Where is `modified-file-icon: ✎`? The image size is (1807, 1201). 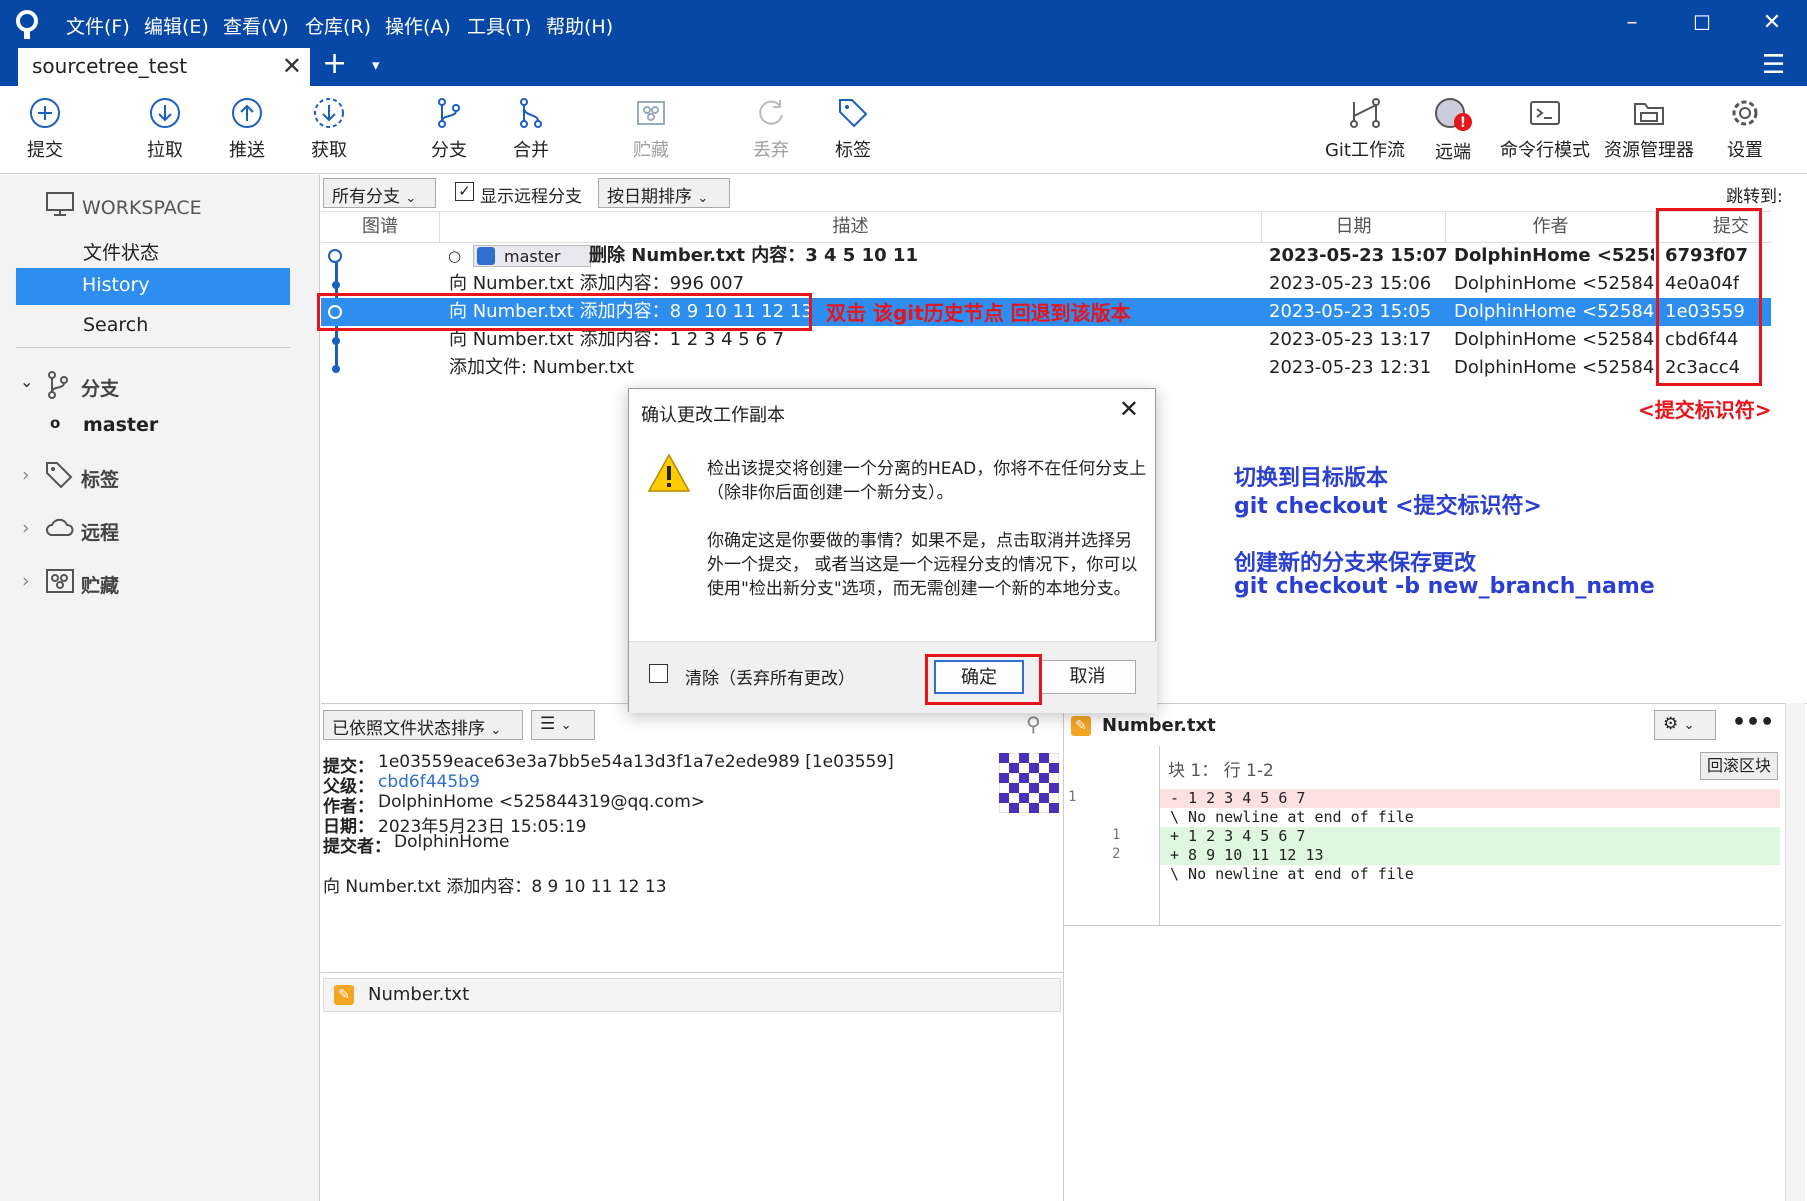
modified-file-icon: ✎ is located at coordinates (344, 995).